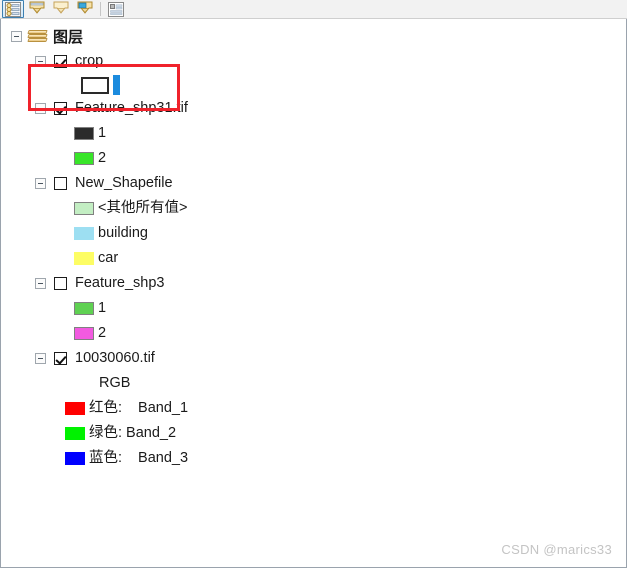 This screenshot has height=568, width=627. What do you see at coordinates (115, 358) in the screenshot?
I see `layer-label-10030060: 10030060.tif` at bounding box center [115, 358].